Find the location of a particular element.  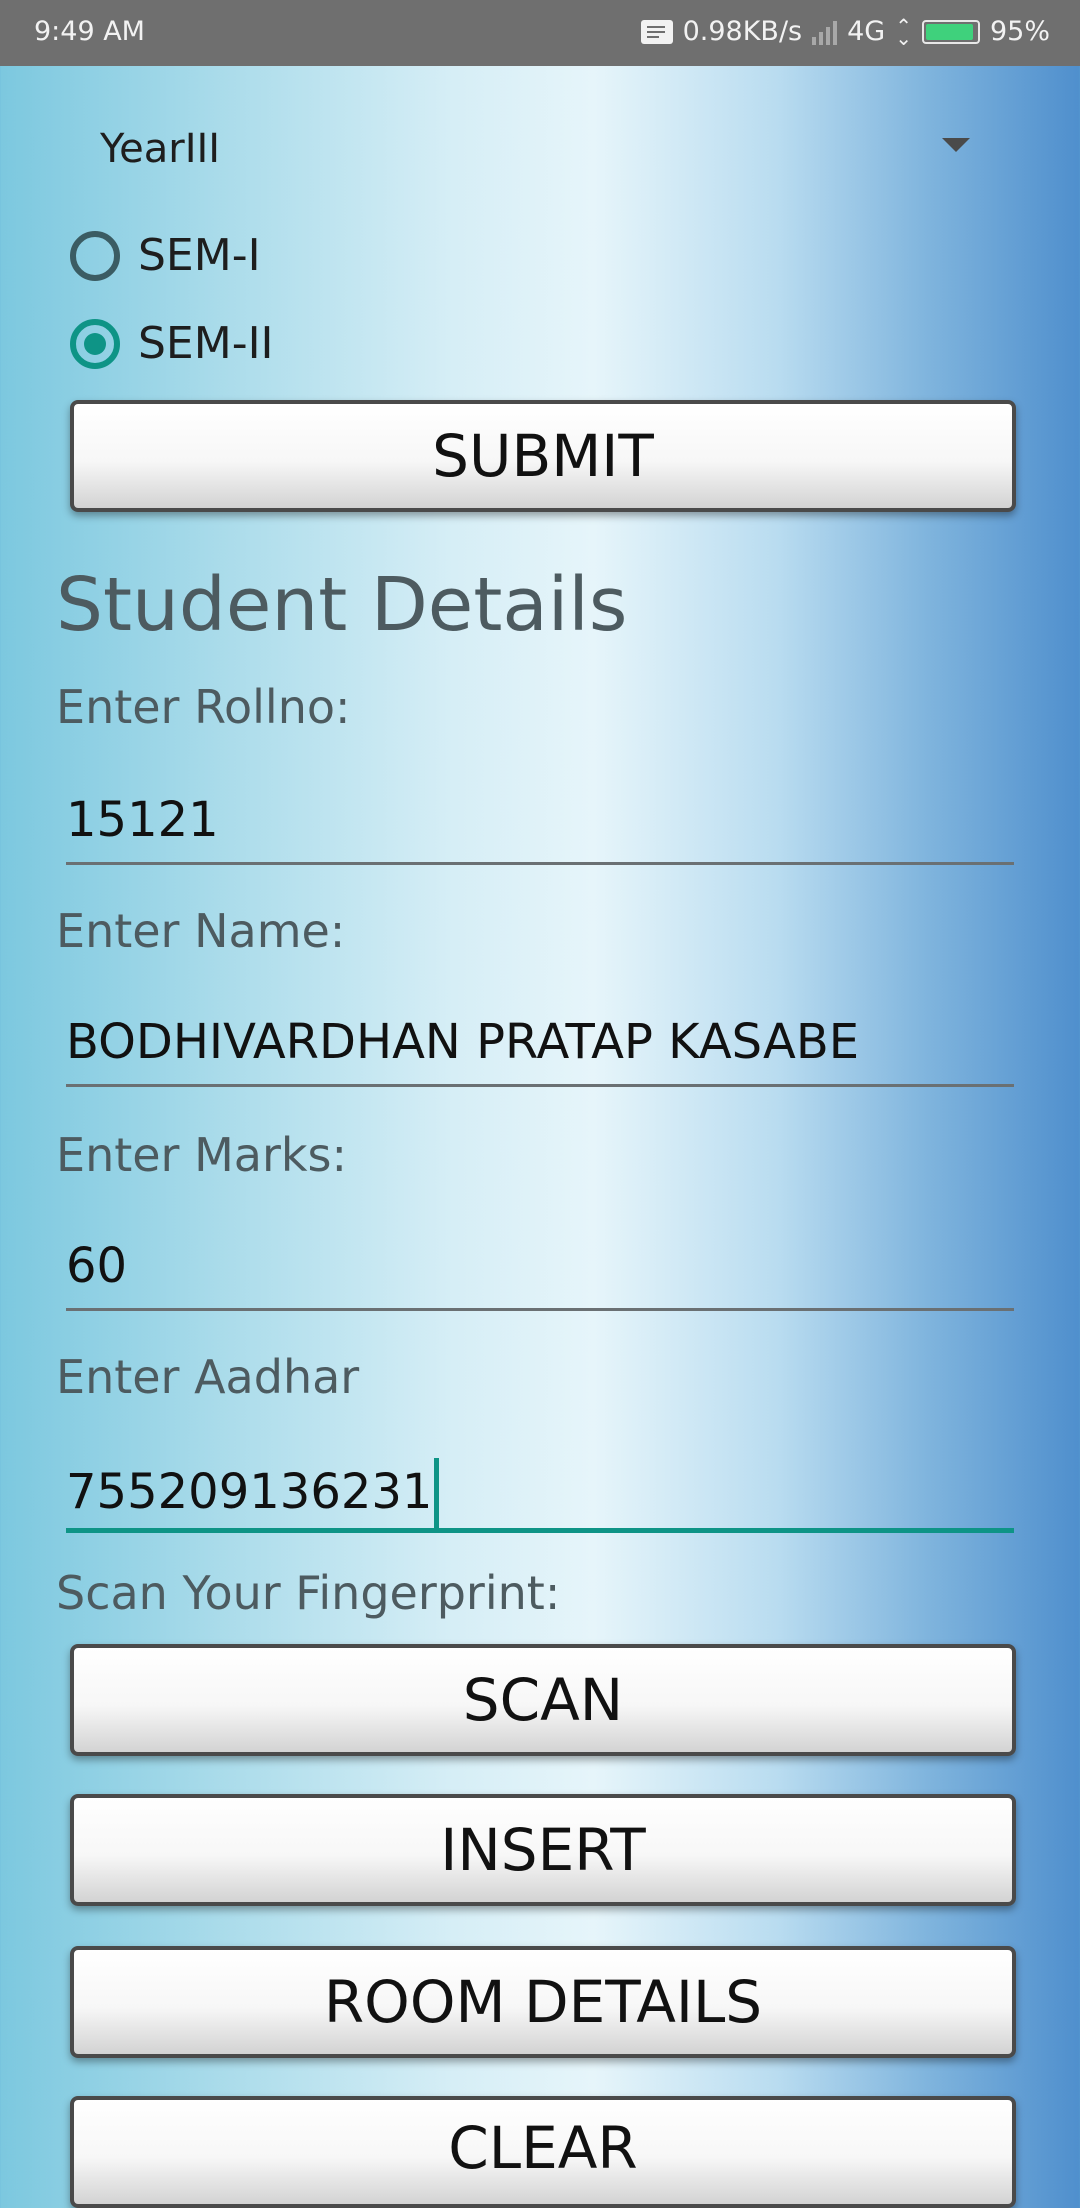

network-type: 4G is located at coordinates (866, 31).